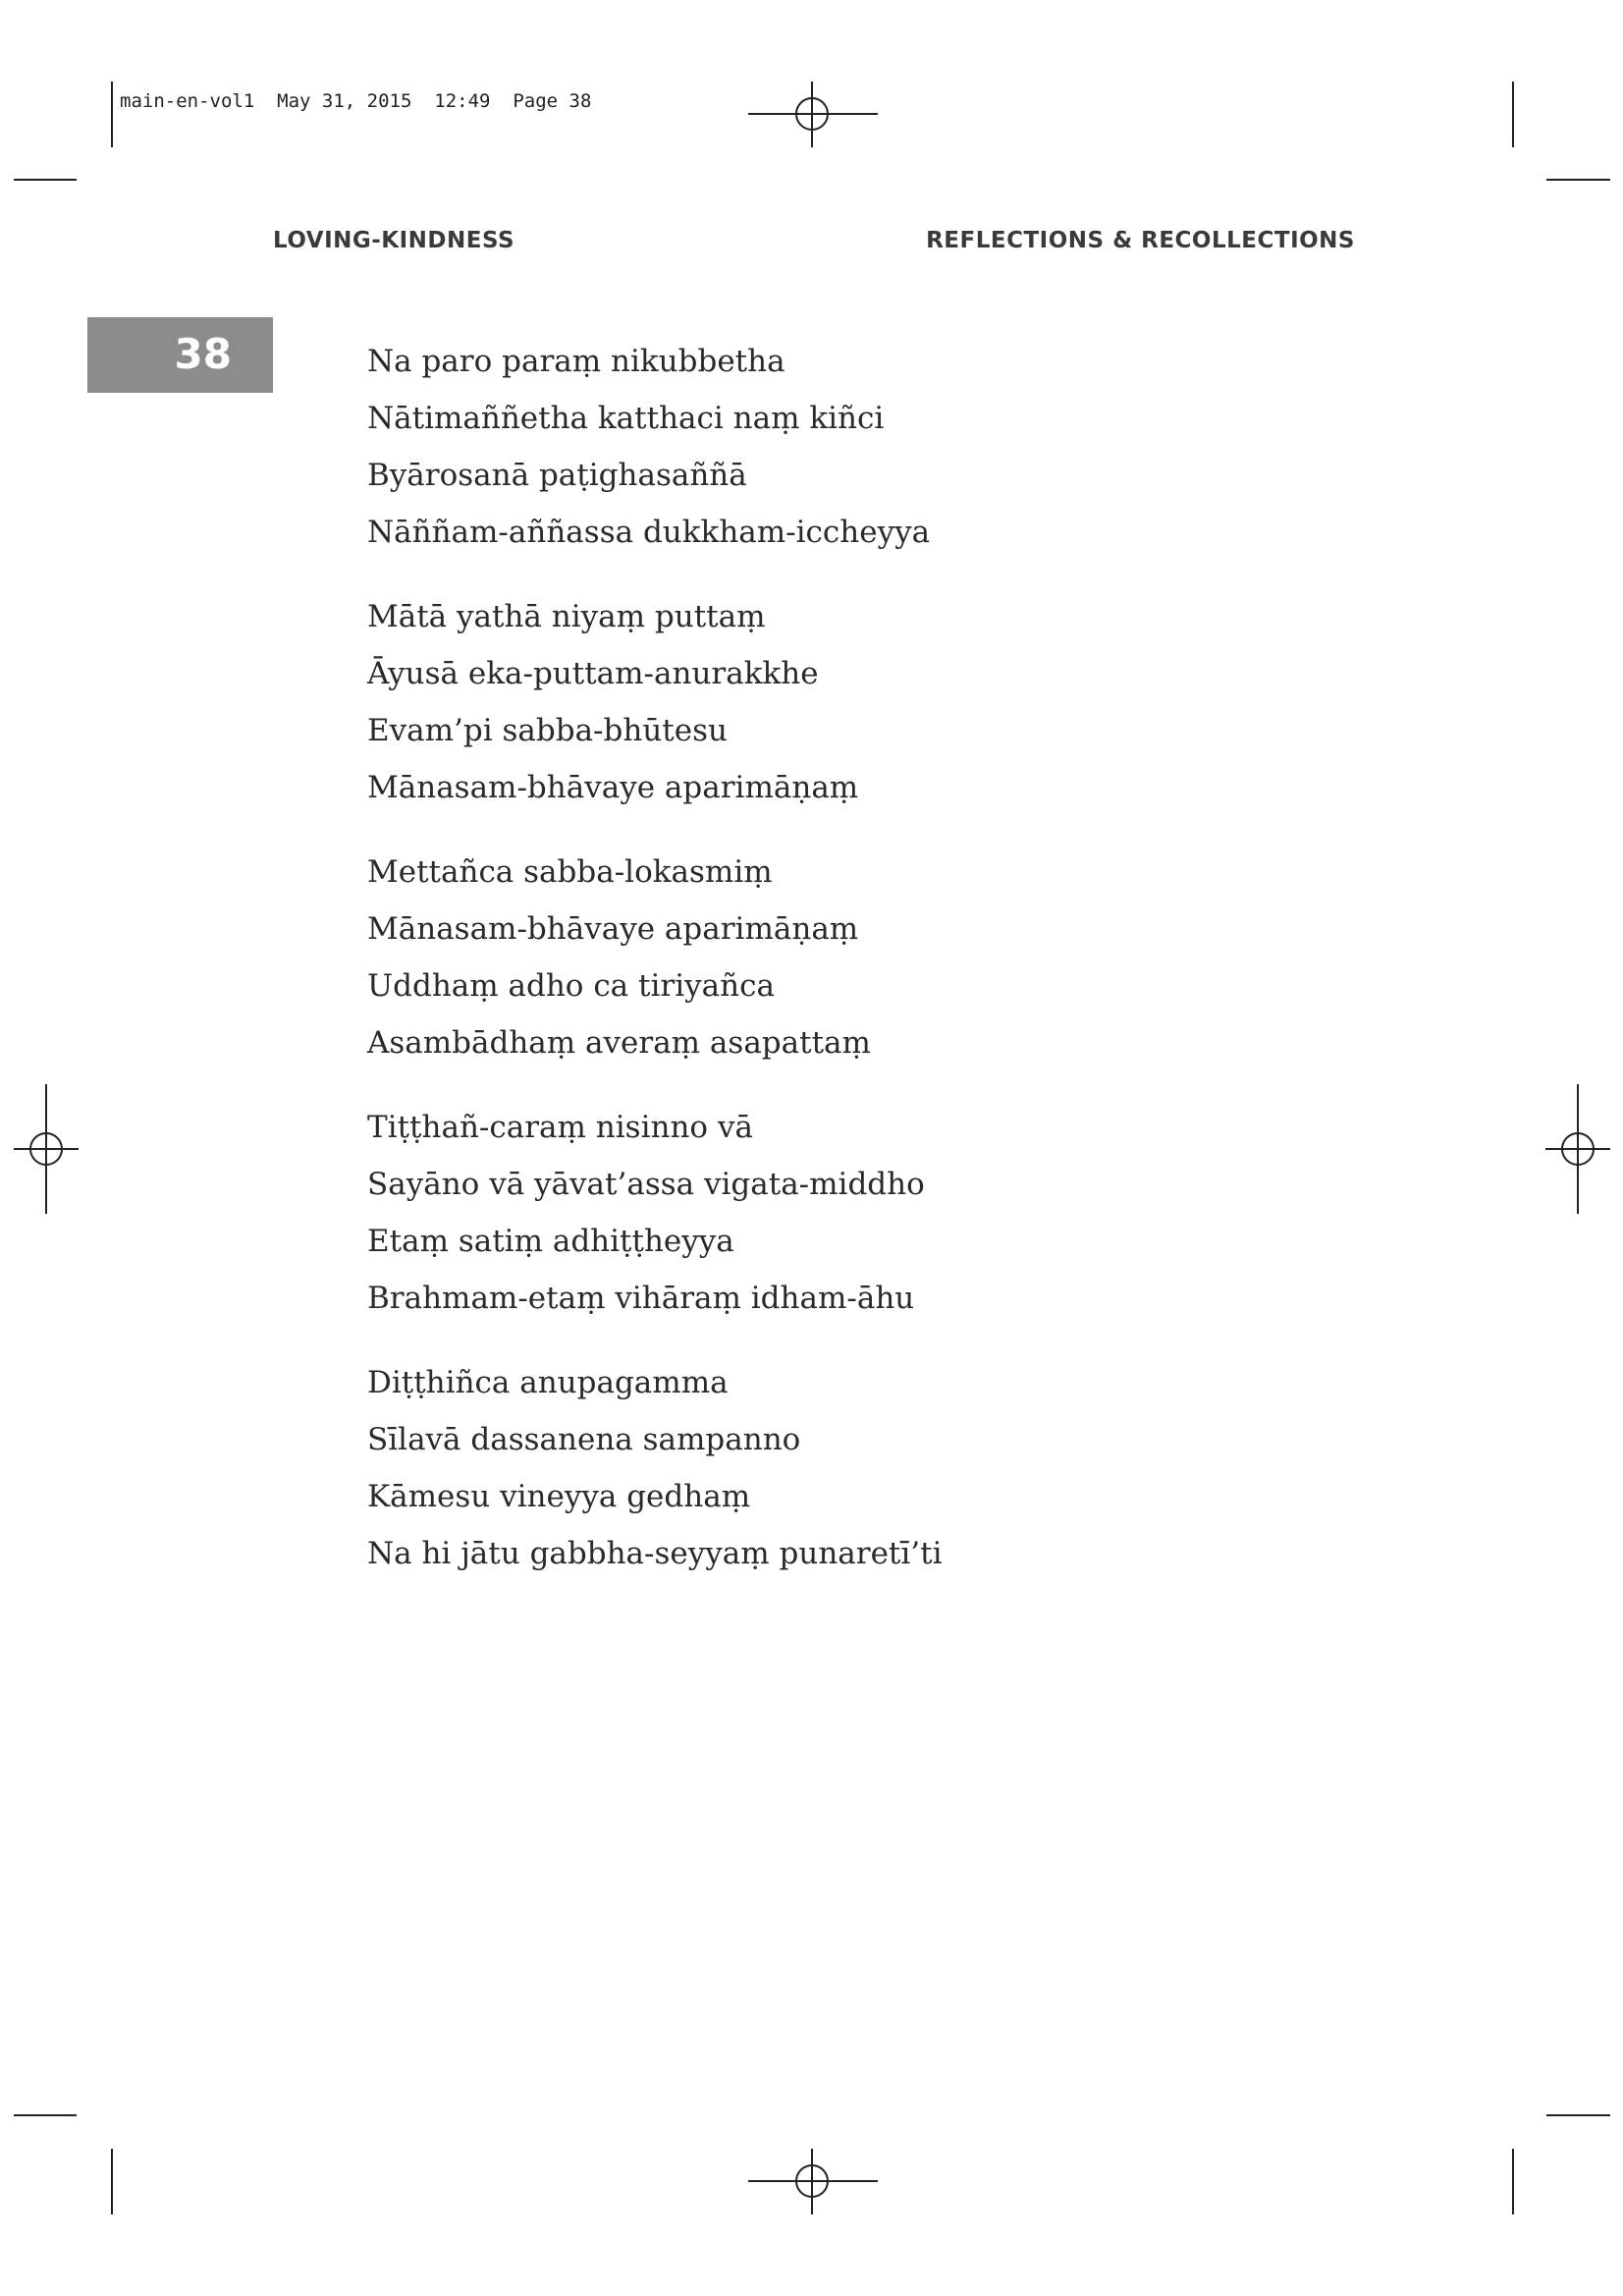 The height and width of the screenshot is (2296, 1623). Describe the element at coordinates (641, 1298) in the screenshot. I see `verse-line: Brahmam-etaṃ vihāraṃ idham-āhu` at that location.